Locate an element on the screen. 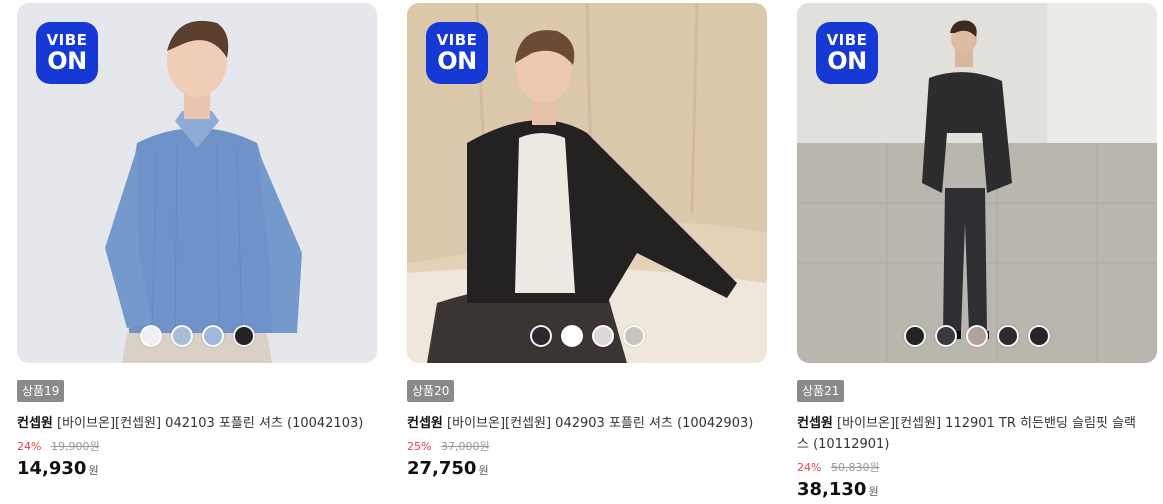  price-row: 25% 37,000원 is located at coordinates (587, 447).